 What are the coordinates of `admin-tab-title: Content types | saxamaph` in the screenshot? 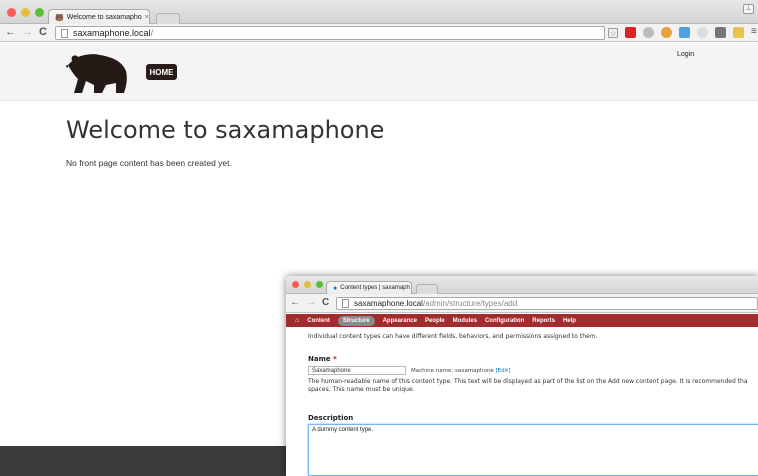 It's located at (375, 288).